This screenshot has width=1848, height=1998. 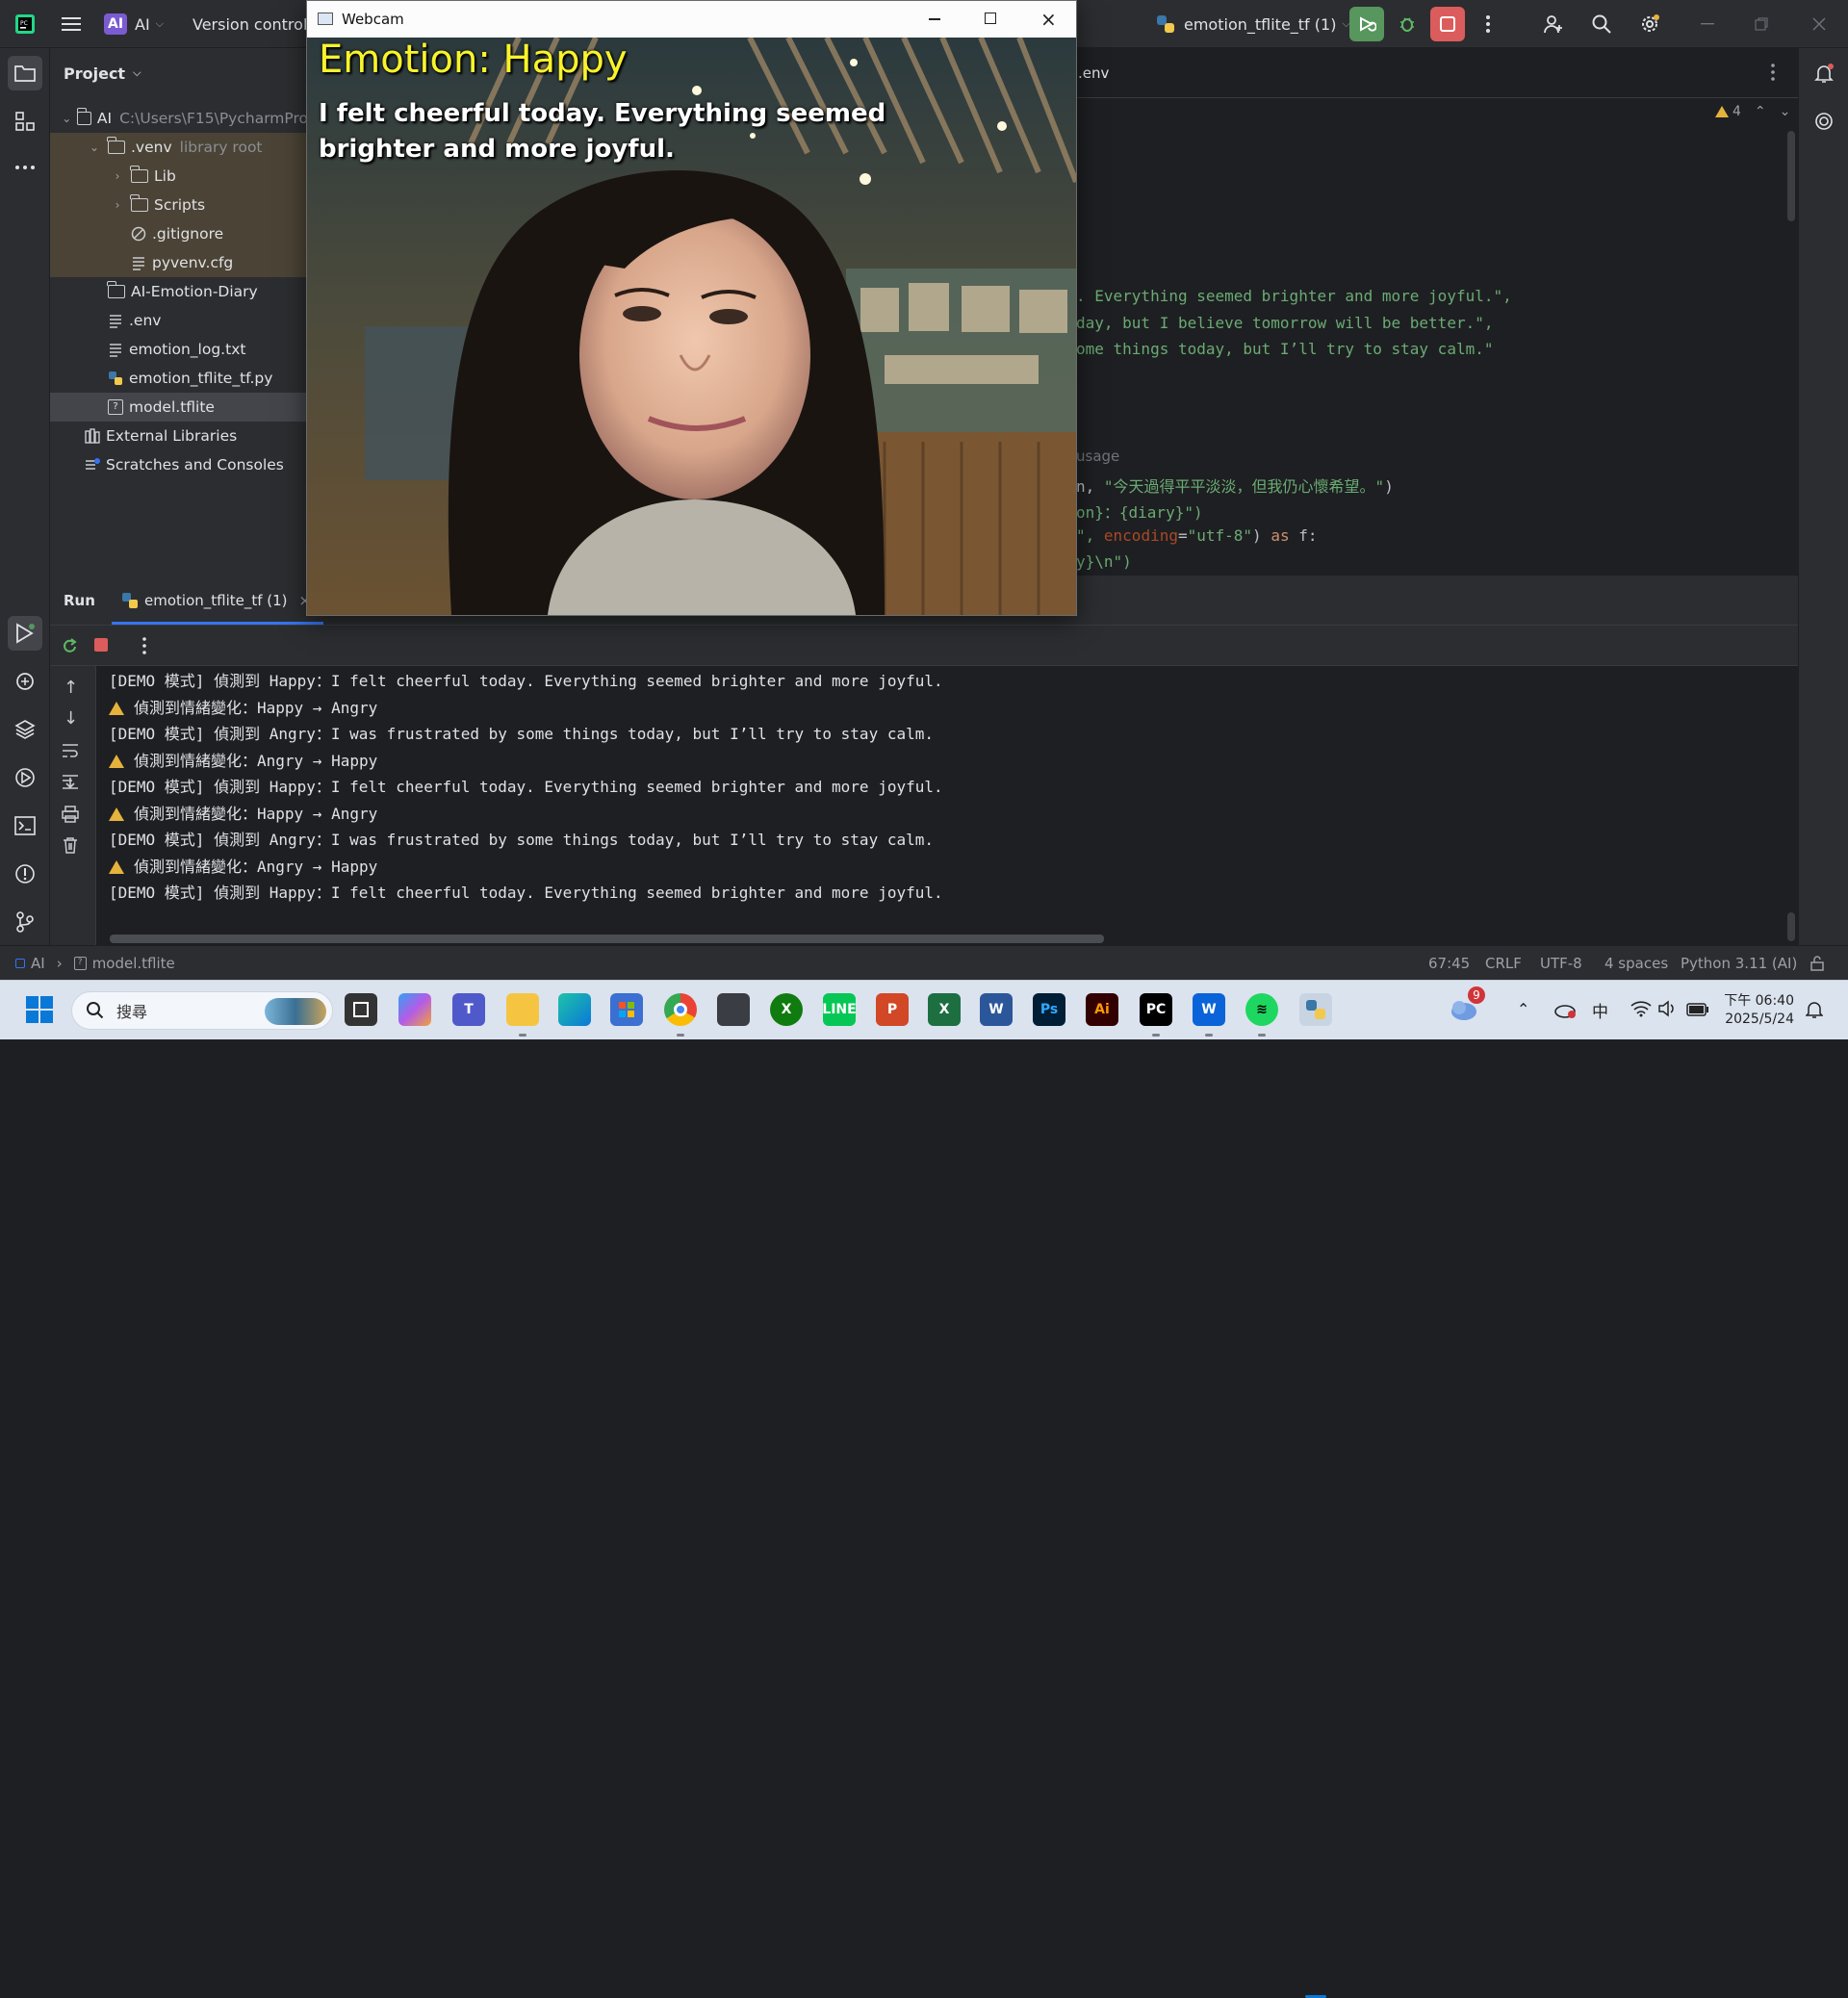 What do you see at coordinates (607, 939) in the screenshot?
I see `console-hscrollbar` at bounding box center [607, 939].